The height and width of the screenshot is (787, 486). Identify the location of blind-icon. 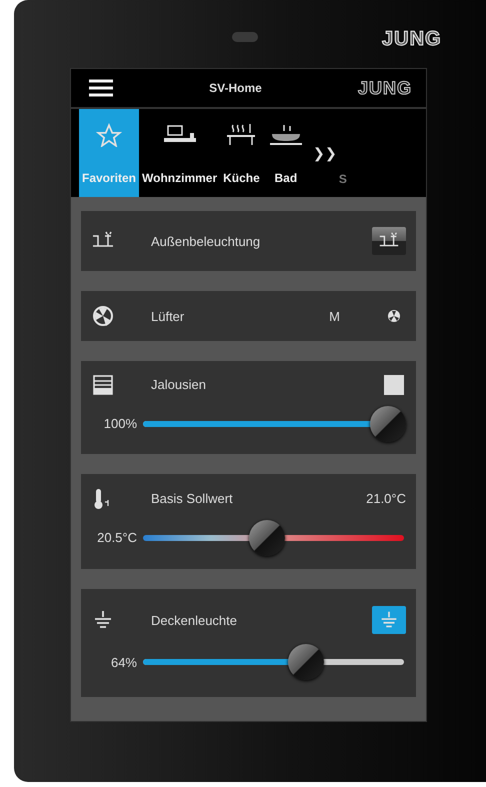
(103, 385).